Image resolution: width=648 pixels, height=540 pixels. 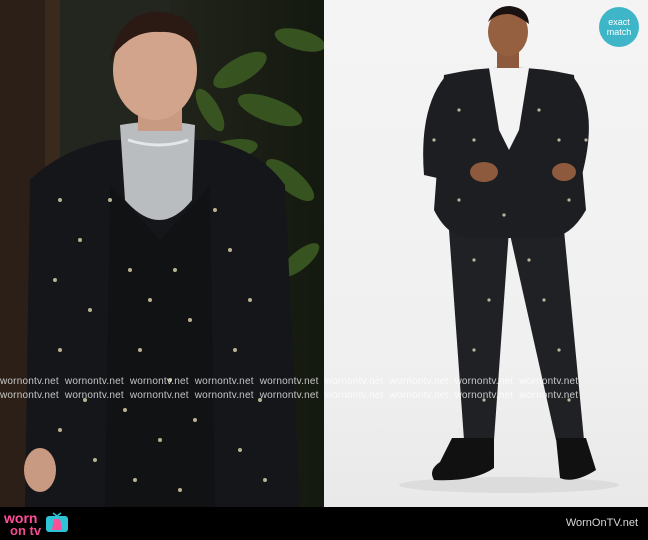 I want to click on brand-wordmark: worn on tv, so click(x=23, y=524).